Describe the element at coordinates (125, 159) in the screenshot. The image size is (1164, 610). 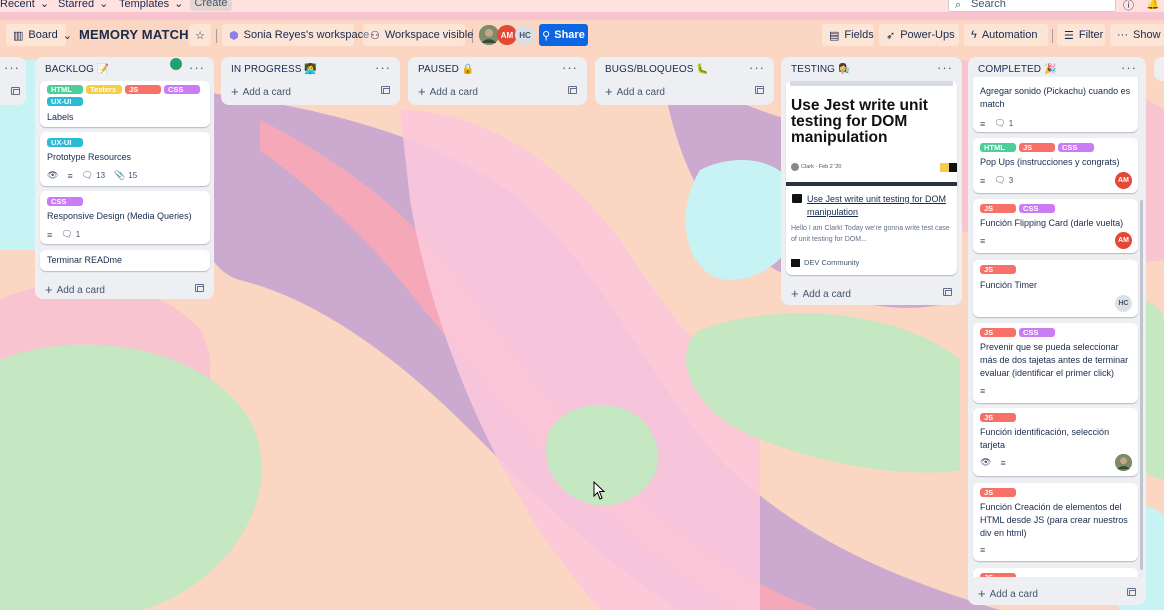
I see `card-prototype-resources: UX-UI Prototype Resources 👁 ≡ 🗨 13 📎 15` at that location.